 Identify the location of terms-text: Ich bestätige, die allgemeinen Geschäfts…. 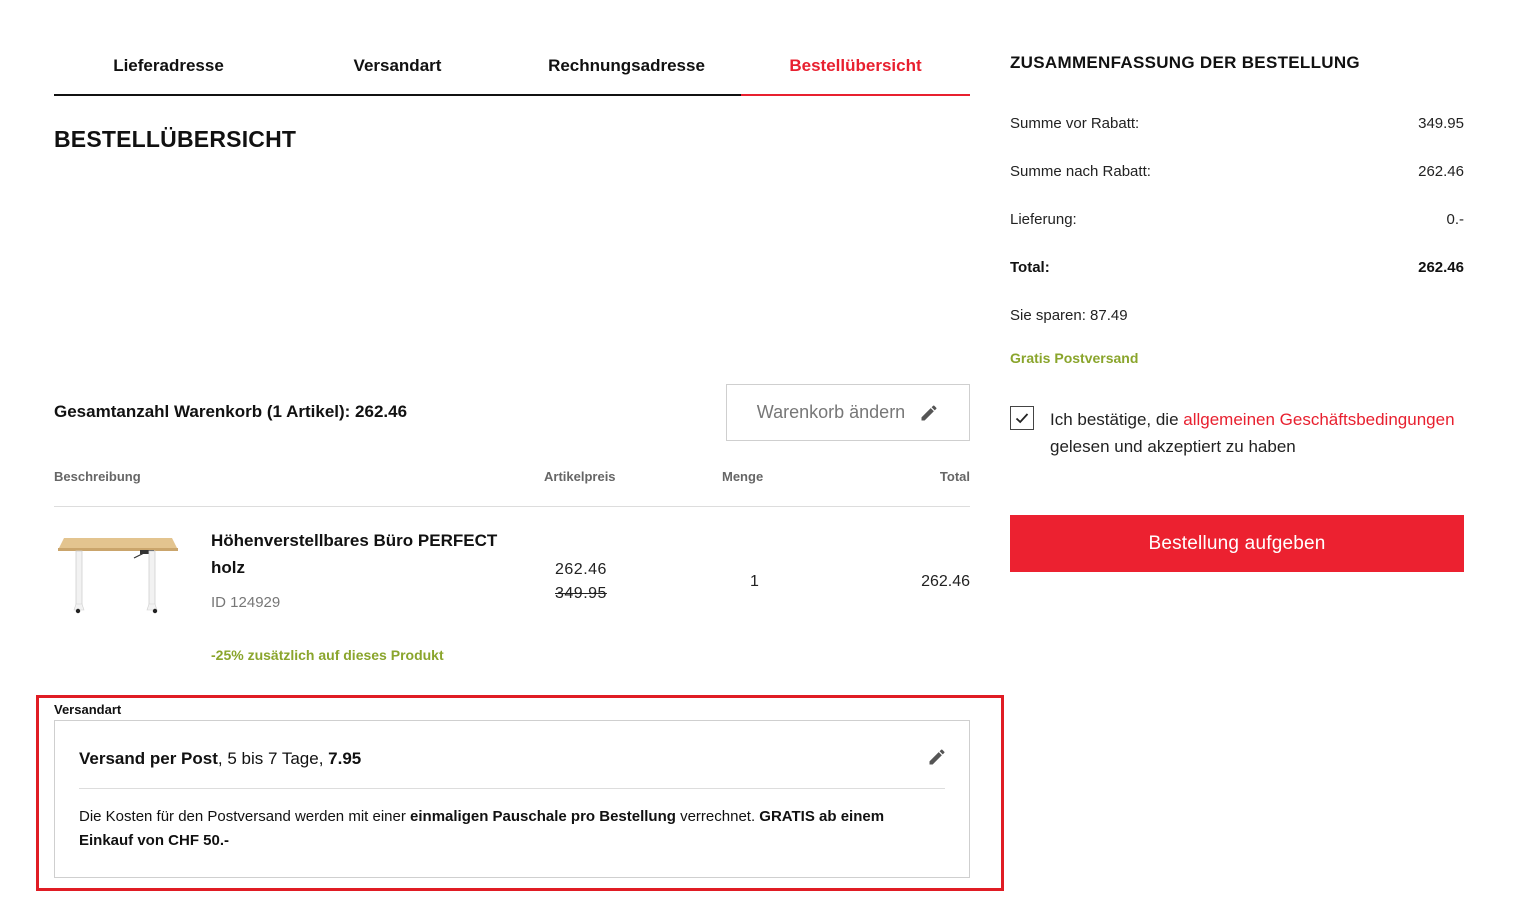
(1257, 433).